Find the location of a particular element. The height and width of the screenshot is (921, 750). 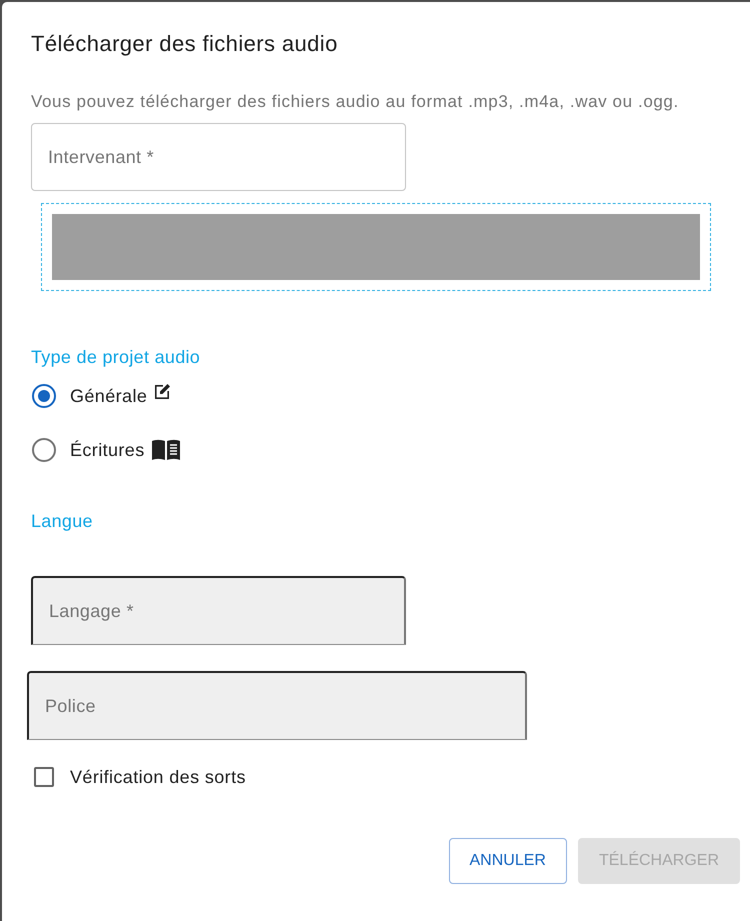

dropzone is located at coordinates (376, 247).